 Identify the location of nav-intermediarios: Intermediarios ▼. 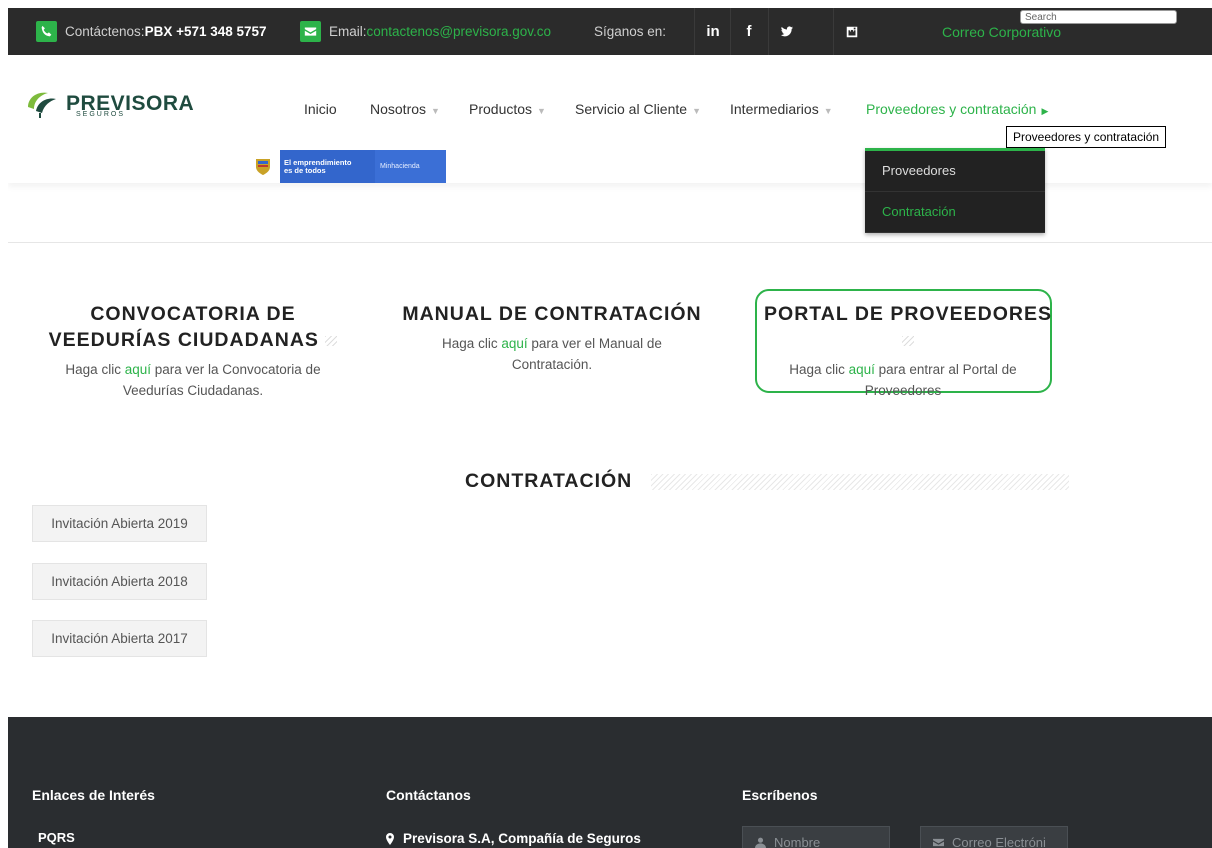
(781, 109).